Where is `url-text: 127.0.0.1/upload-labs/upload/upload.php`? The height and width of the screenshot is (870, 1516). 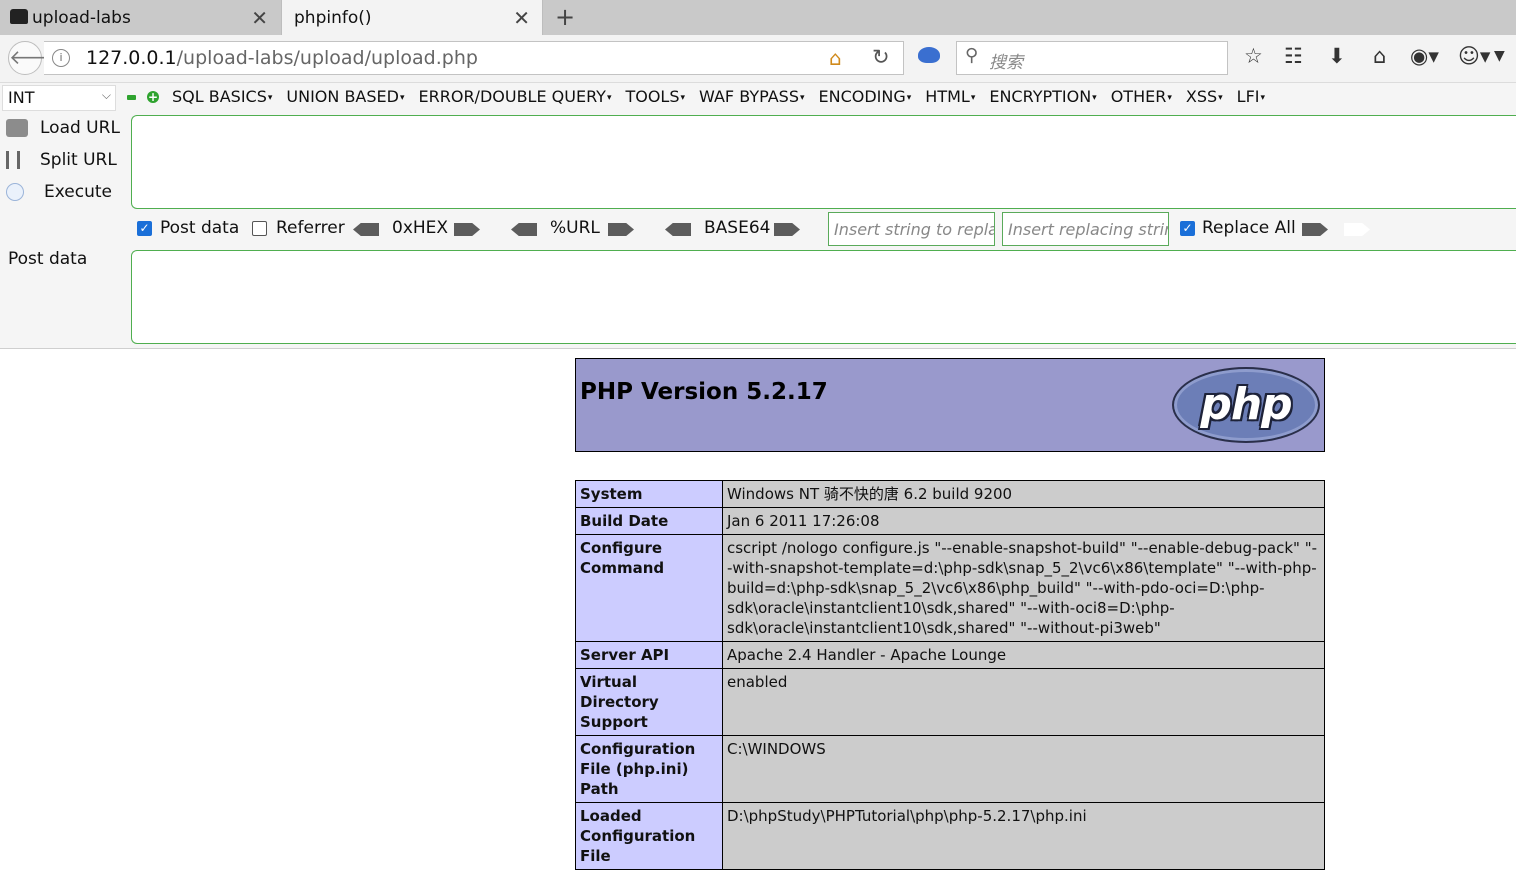 url-text: 127.0.0.1/upload-labs/upload/upload.php is located at coordinates (282, 58).